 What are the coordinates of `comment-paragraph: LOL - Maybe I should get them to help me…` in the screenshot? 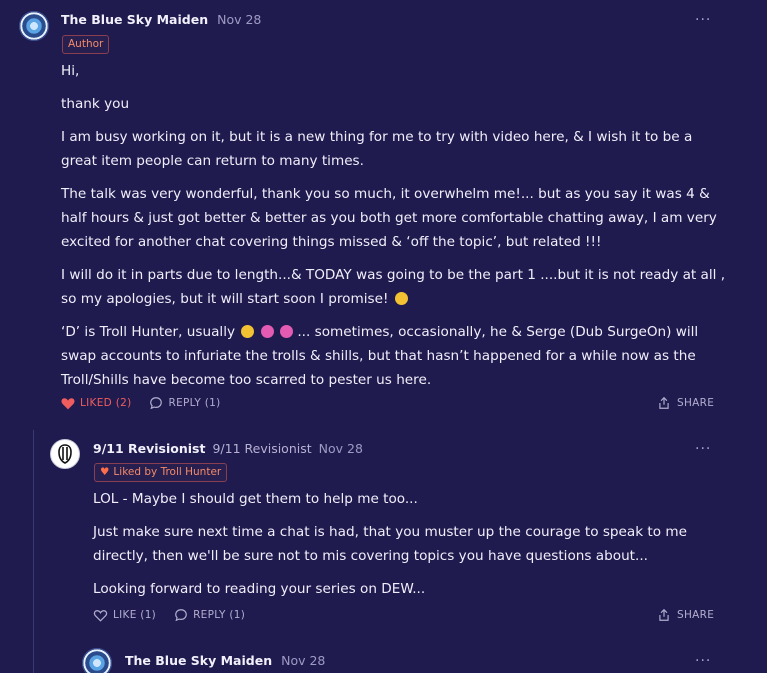 It's located at (255, 499).